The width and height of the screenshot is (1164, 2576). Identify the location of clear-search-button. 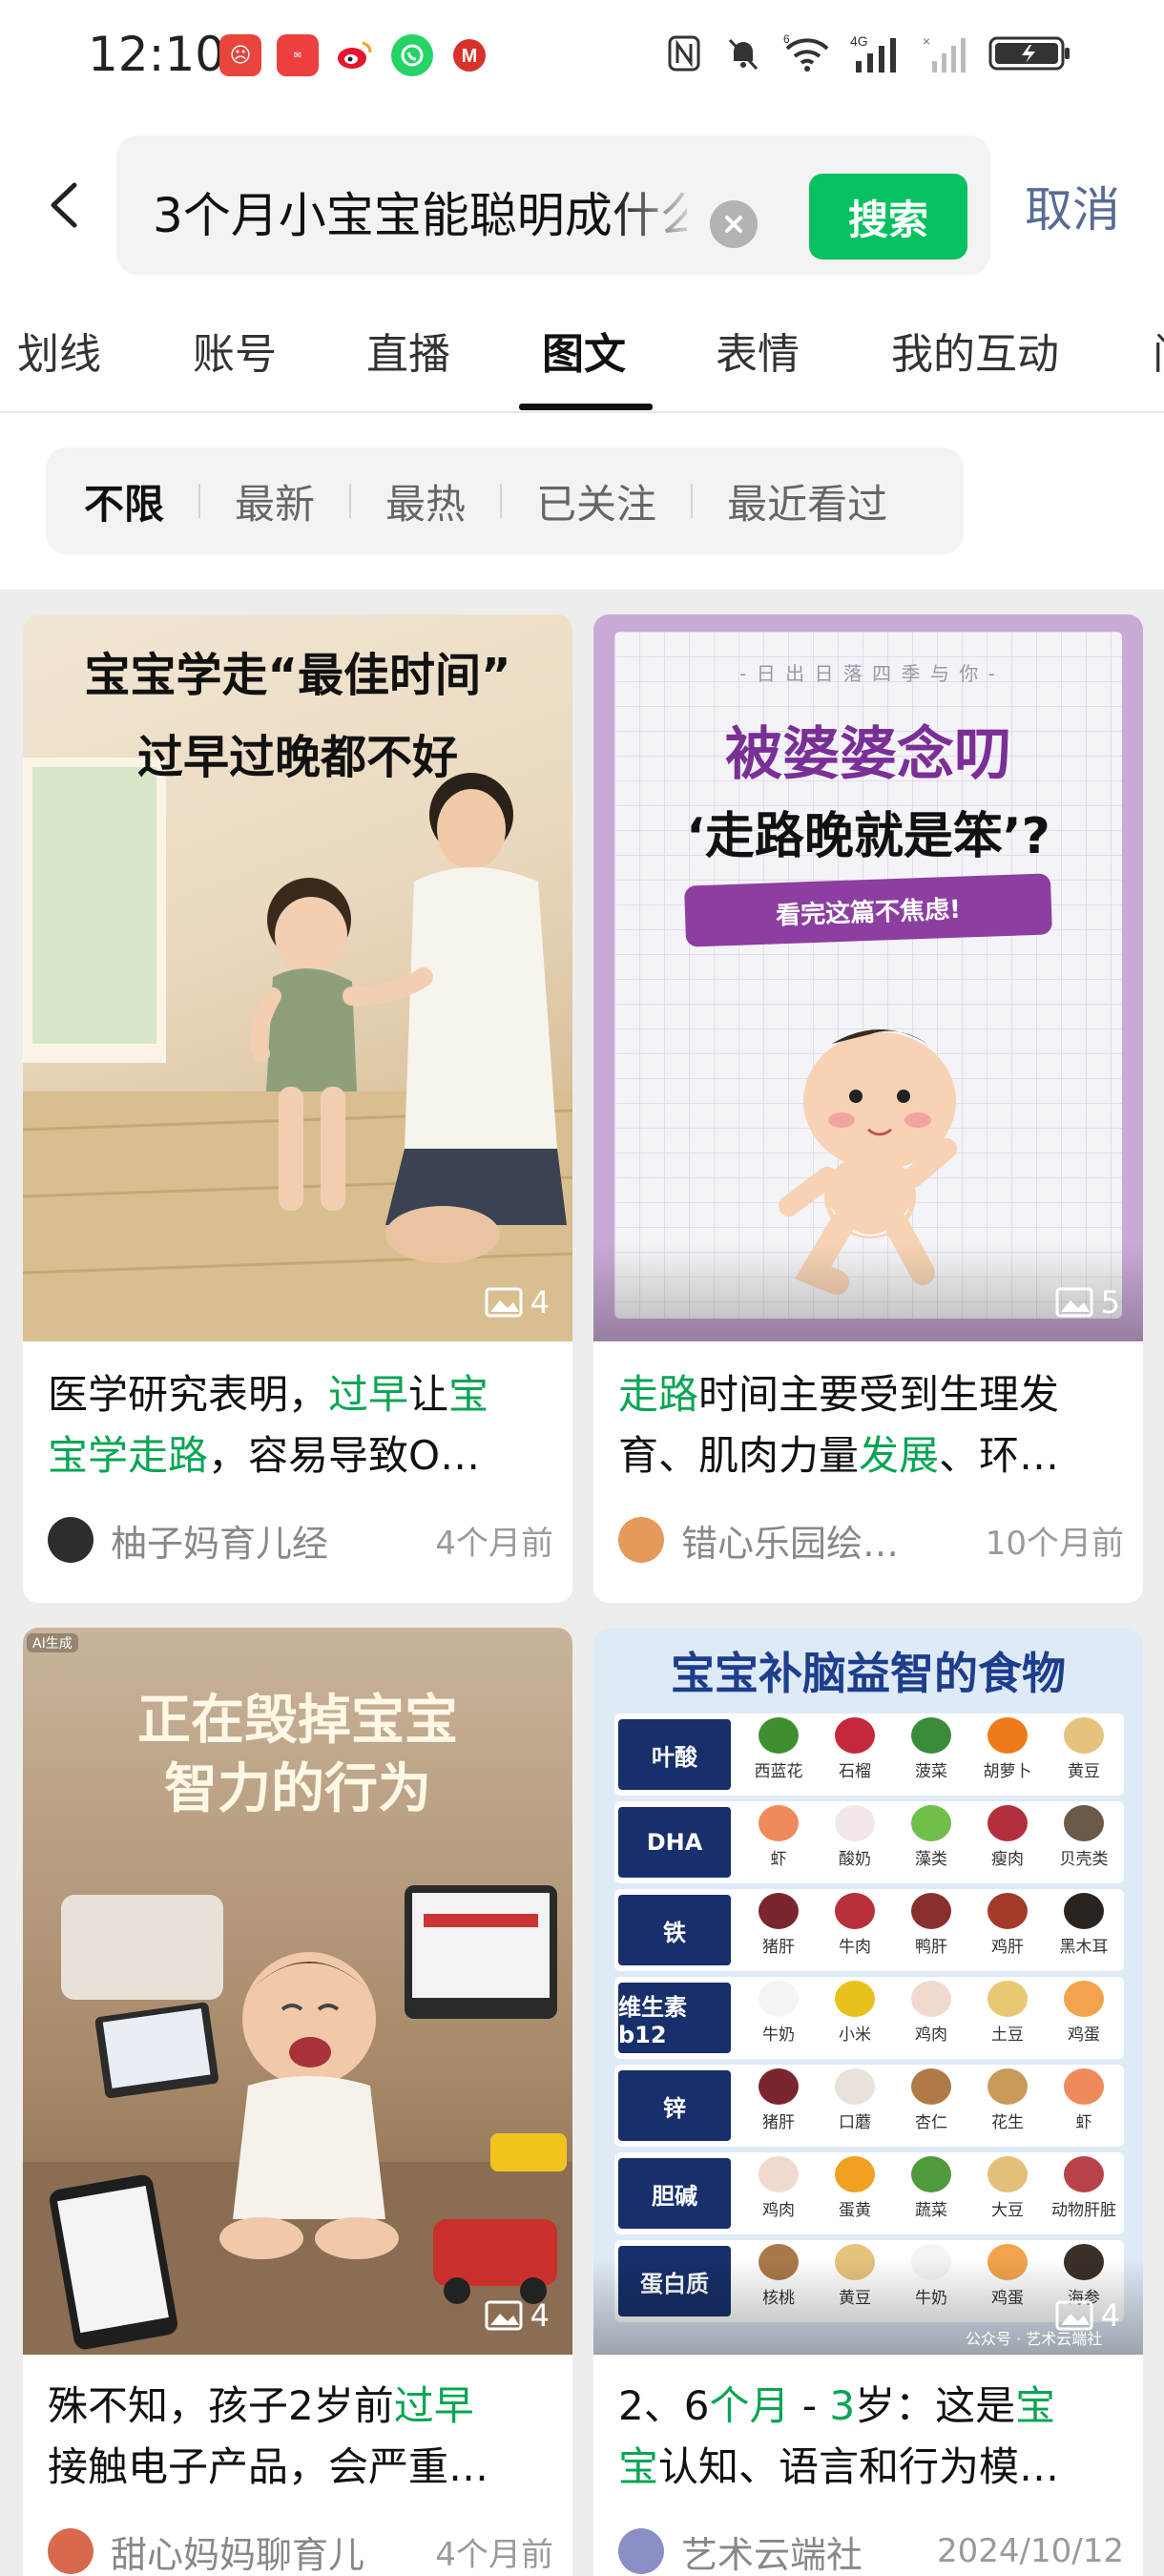
(734, 224).